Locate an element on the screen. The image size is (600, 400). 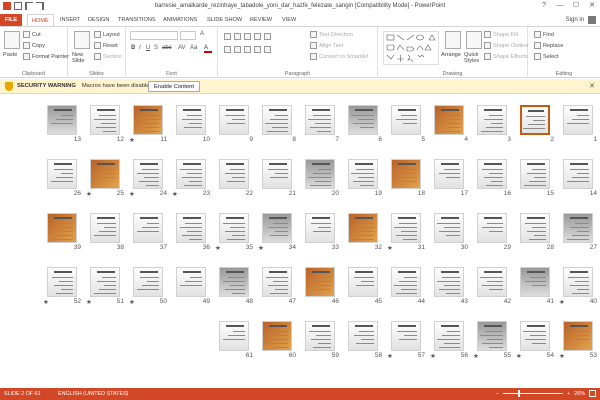
clear-formatting-button: A is located at coordinates (202, 34).